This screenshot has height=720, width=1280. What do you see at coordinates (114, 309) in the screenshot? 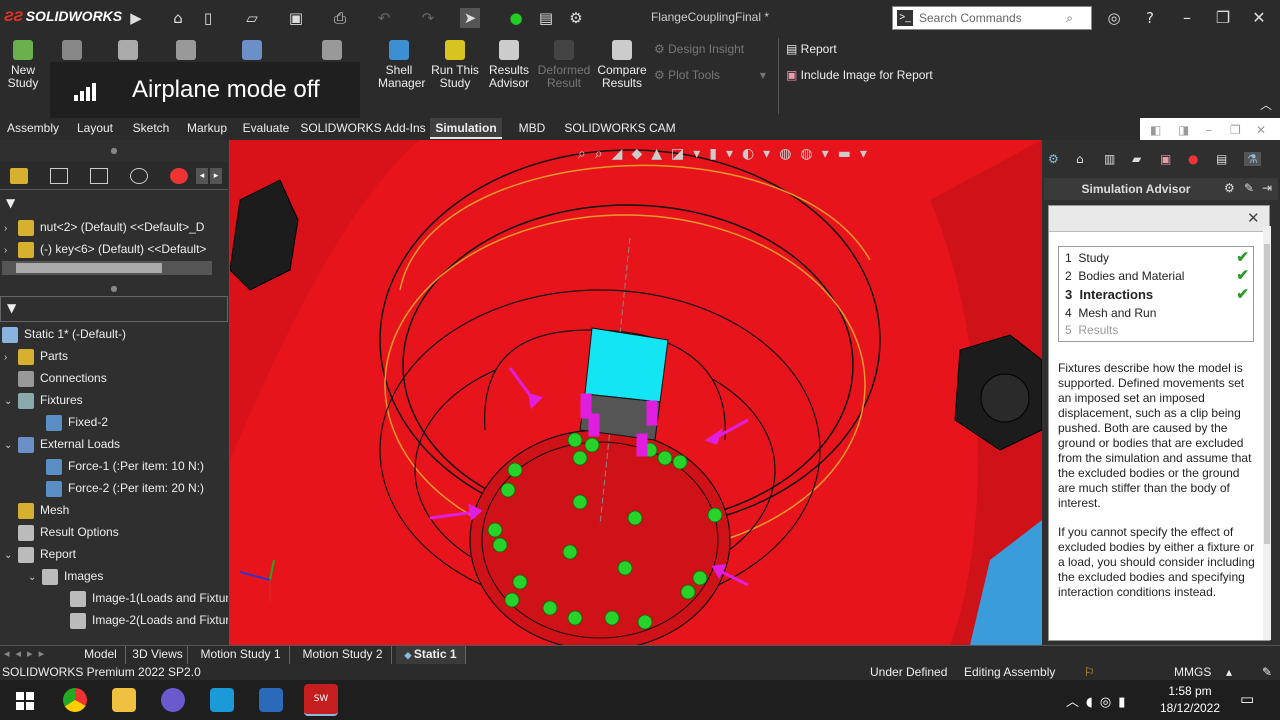
I see `sim-filter-bar: ▼` at bounding box center [114, 309].